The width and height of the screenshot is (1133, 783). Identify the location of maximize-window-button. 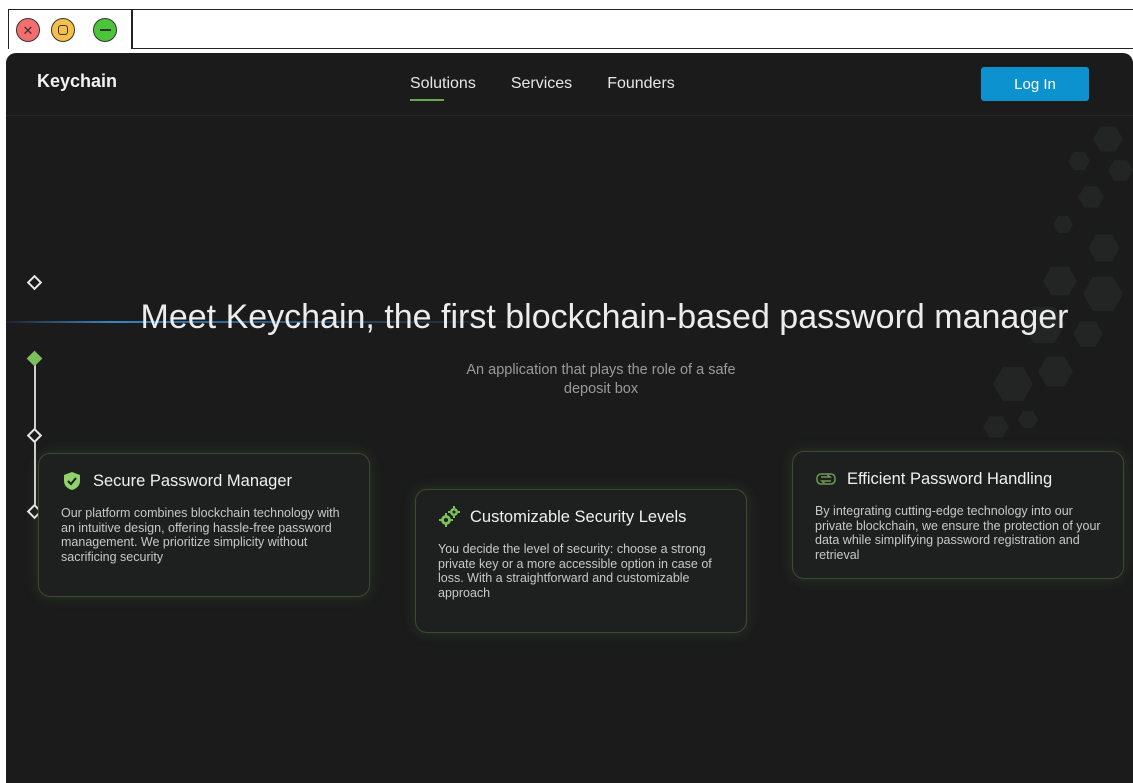
(63, 30).